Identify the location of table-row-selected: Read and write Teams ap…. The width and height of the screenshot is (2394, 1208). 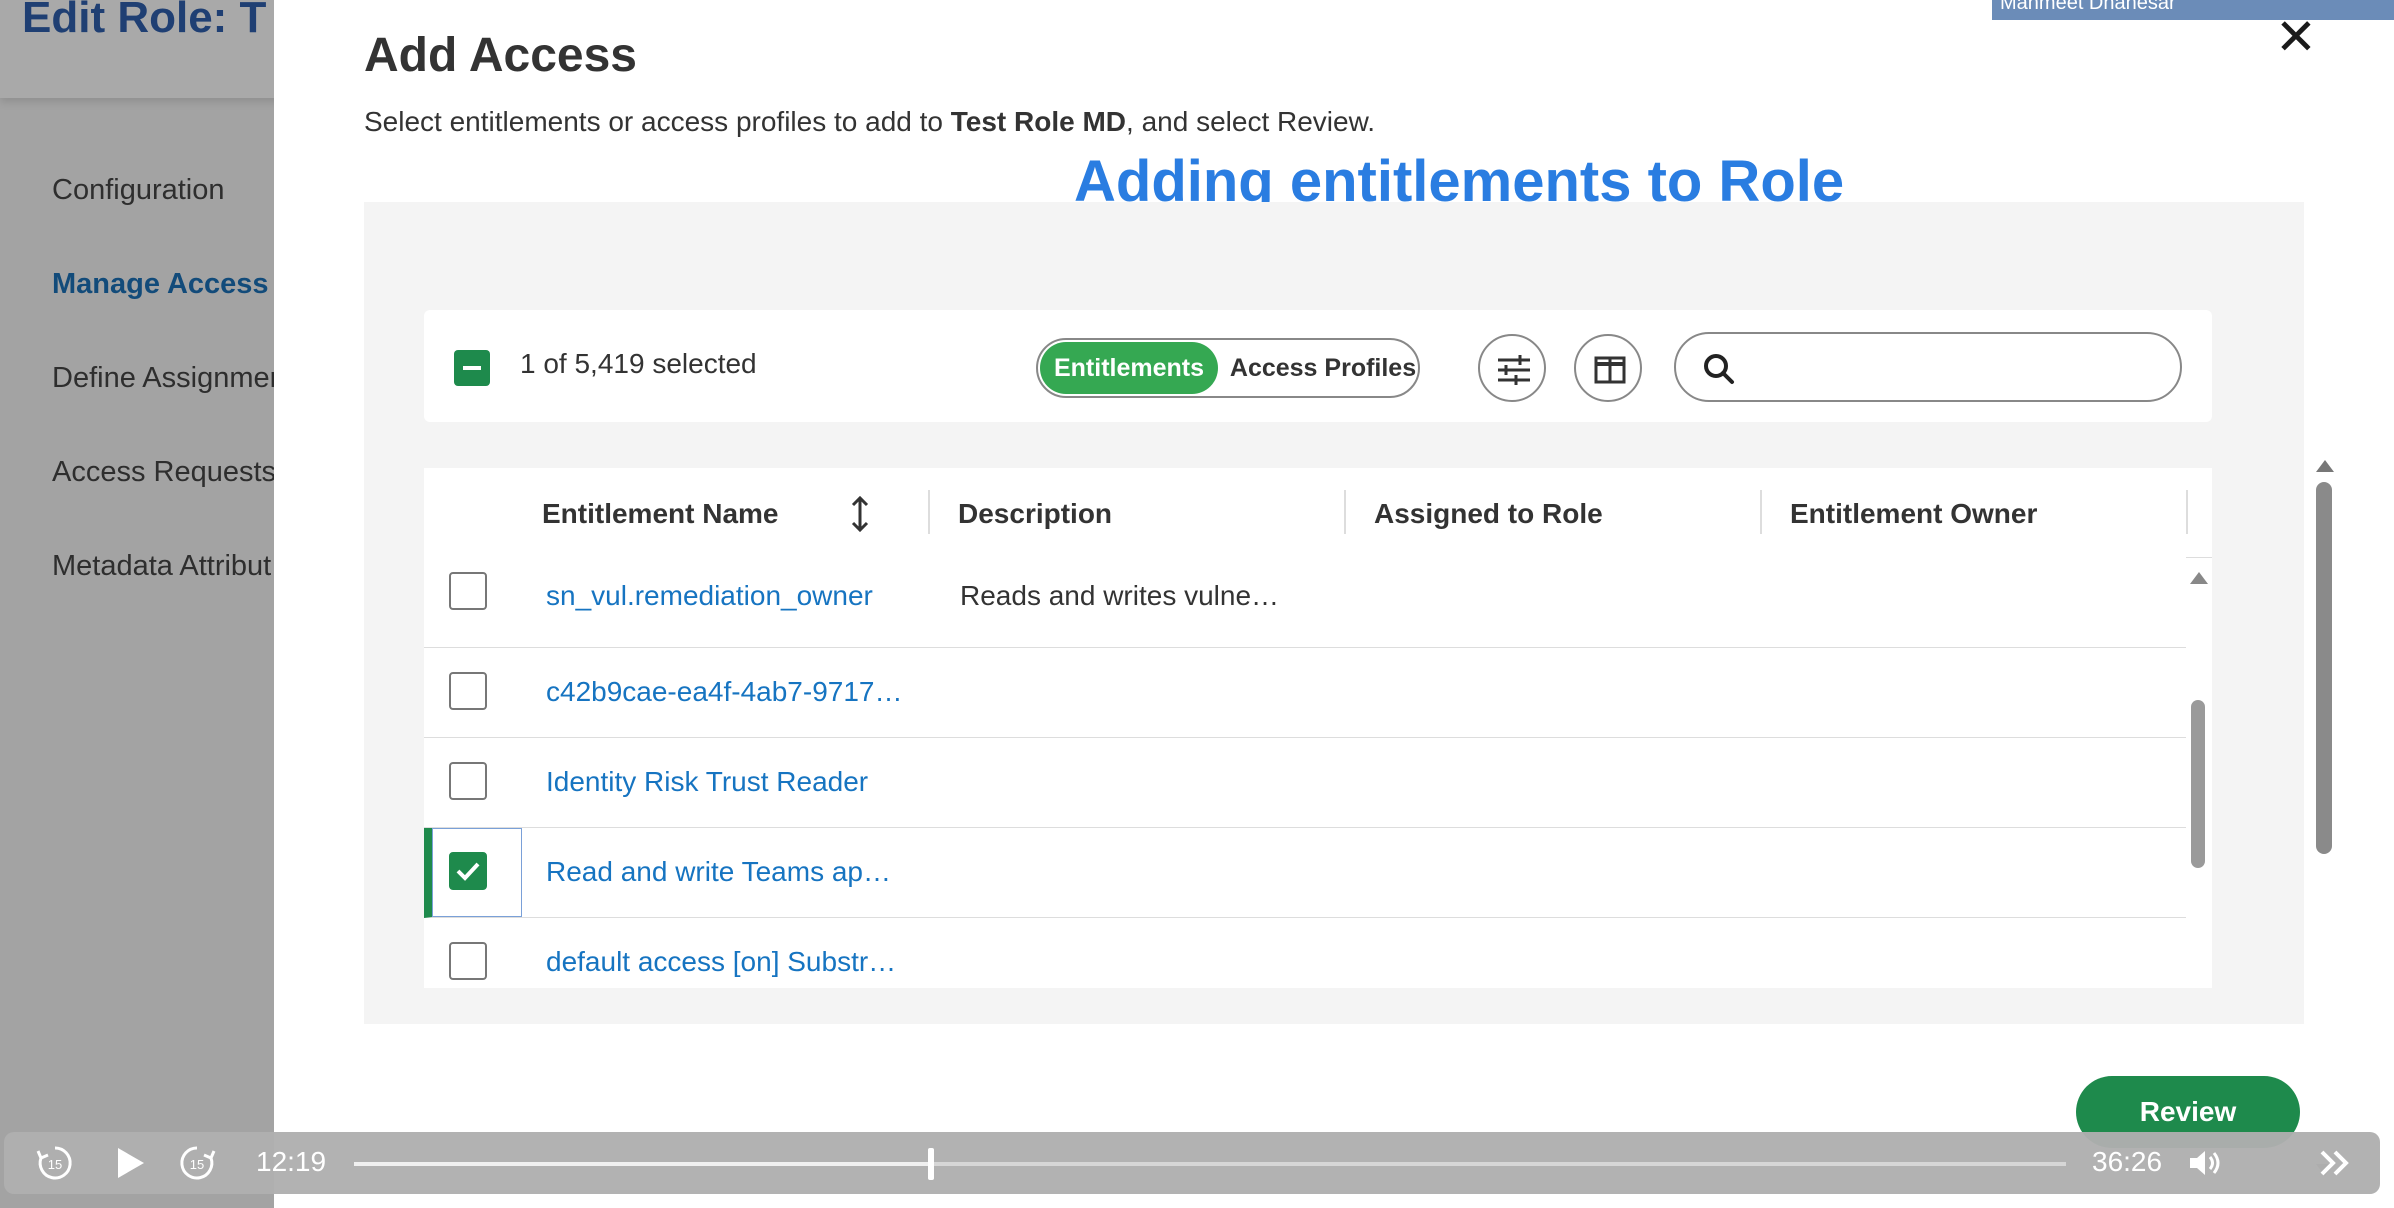
(1305, 873).